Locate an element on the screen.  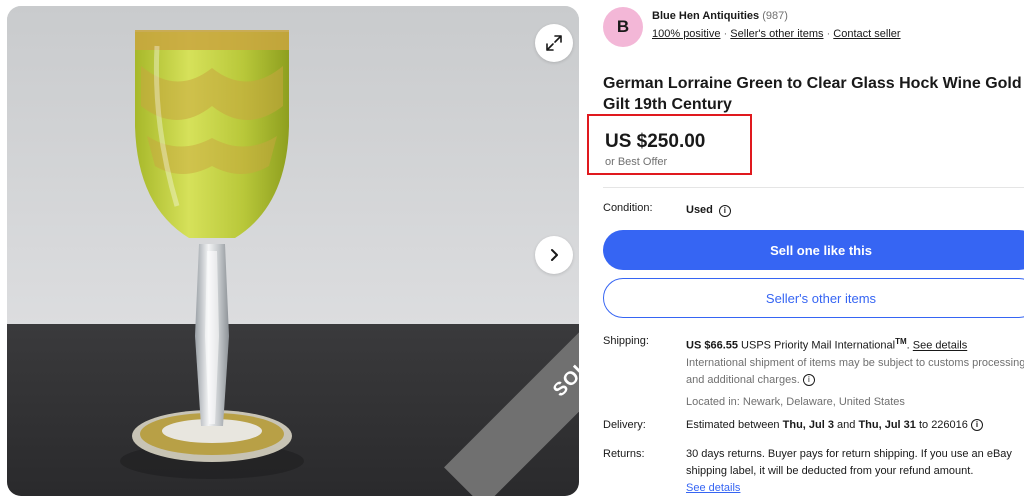
delivery-and: and is located at coordinates (846, 425).